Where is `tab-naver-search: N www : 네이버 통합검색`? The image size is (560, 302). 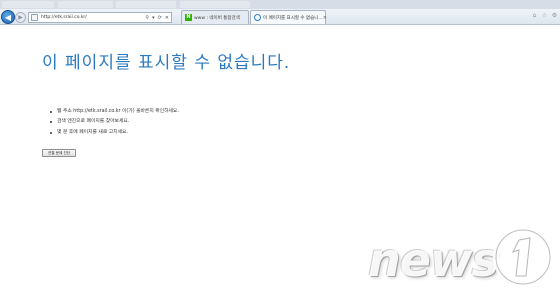
tab-naver-search: N www : 네이버 통합검색 is located at coordinates (215, 17).